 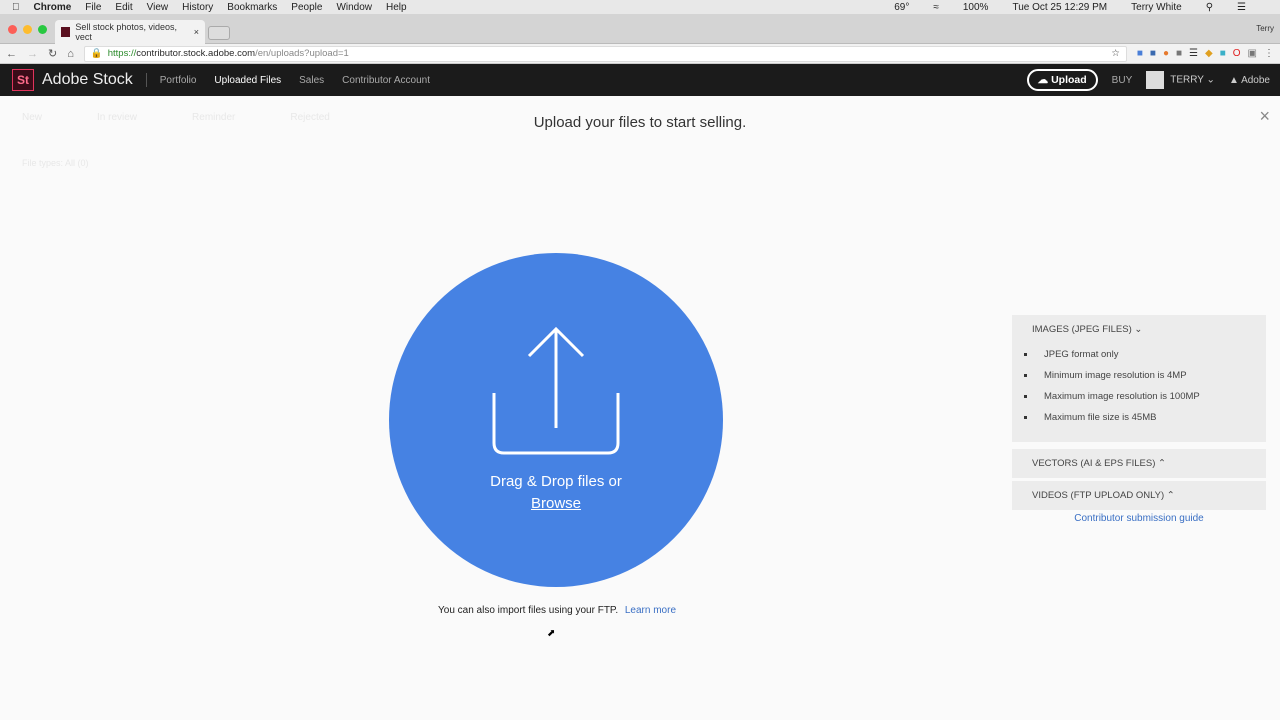 I want to click on vectors-accordion-header: VECTORS (AI & EPS FILES) ⌃, so click(x=1139, y=463).